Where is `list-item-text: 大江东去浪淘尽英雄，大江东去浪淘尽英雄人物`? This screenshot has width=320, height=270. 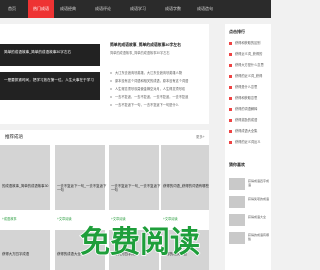 list-item-text: 大江东去浪淘尽英雄，大江东去浪淘尽英雄人物 is located at coordinates (148, 73).